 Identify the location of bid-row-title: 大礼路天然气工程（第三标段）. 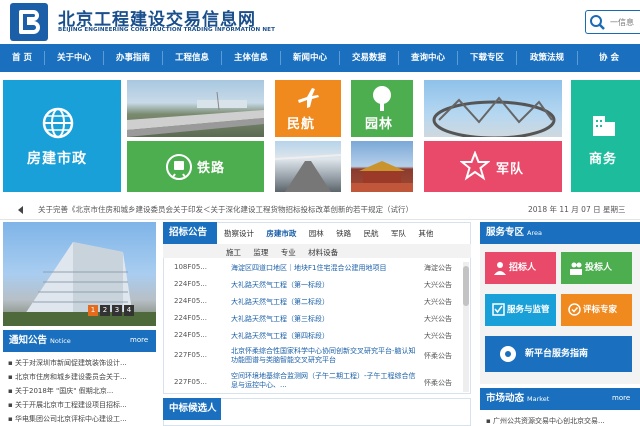
(324, 319).